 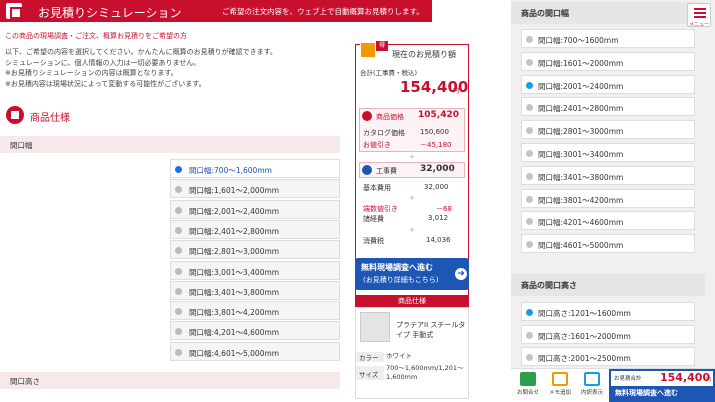 What do you see at coordinates (608, 13) in the screenshot?
I see `right-width-header: 商品の間口幅` at bounding box center [608, 13].